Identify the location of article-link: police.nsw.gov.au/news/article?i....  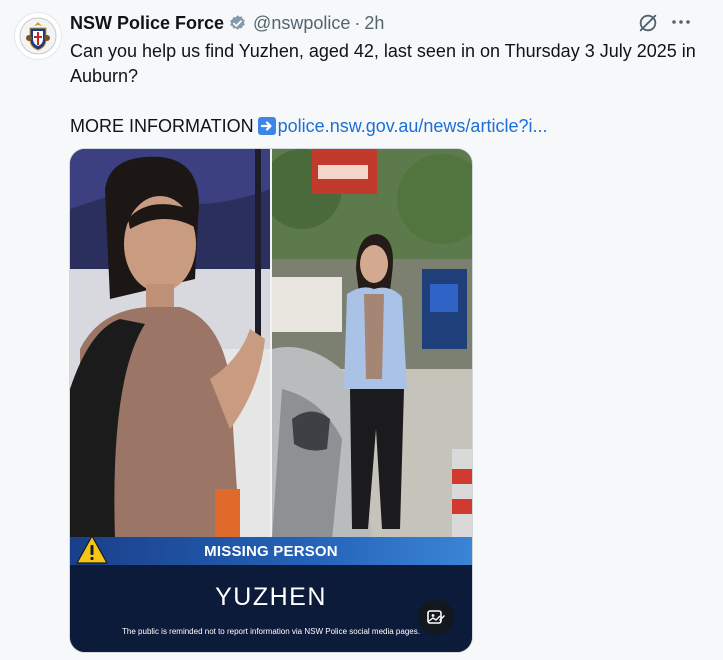
(413, 126).